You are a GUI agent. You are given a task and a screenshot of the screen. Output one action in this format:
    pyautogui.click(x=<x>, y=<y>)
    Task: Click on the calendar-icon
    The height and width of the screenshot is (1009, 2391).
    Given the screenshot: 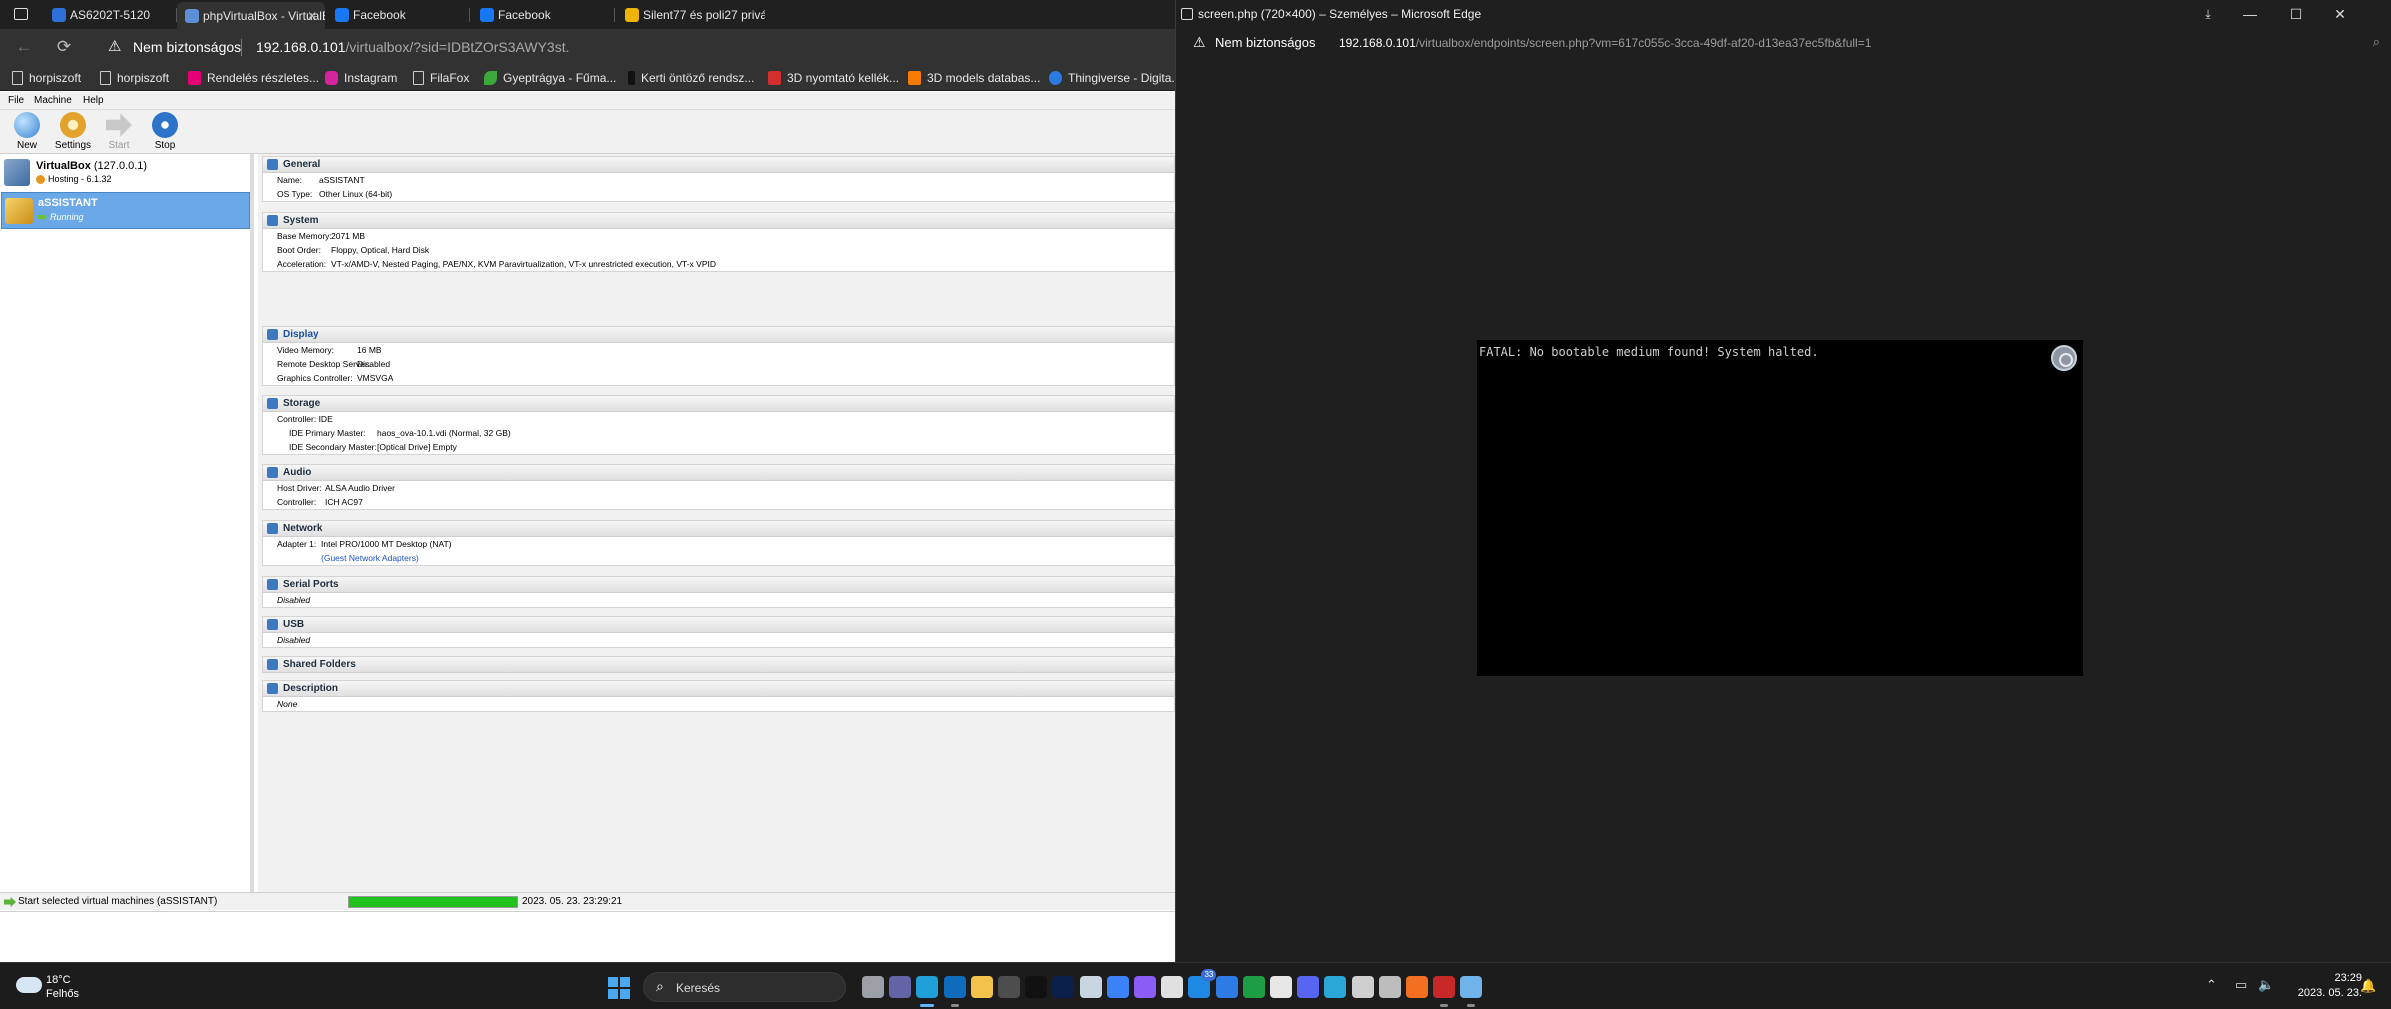 What is the action you would take?
    pyautogui.click(x=1226, y=987)
    